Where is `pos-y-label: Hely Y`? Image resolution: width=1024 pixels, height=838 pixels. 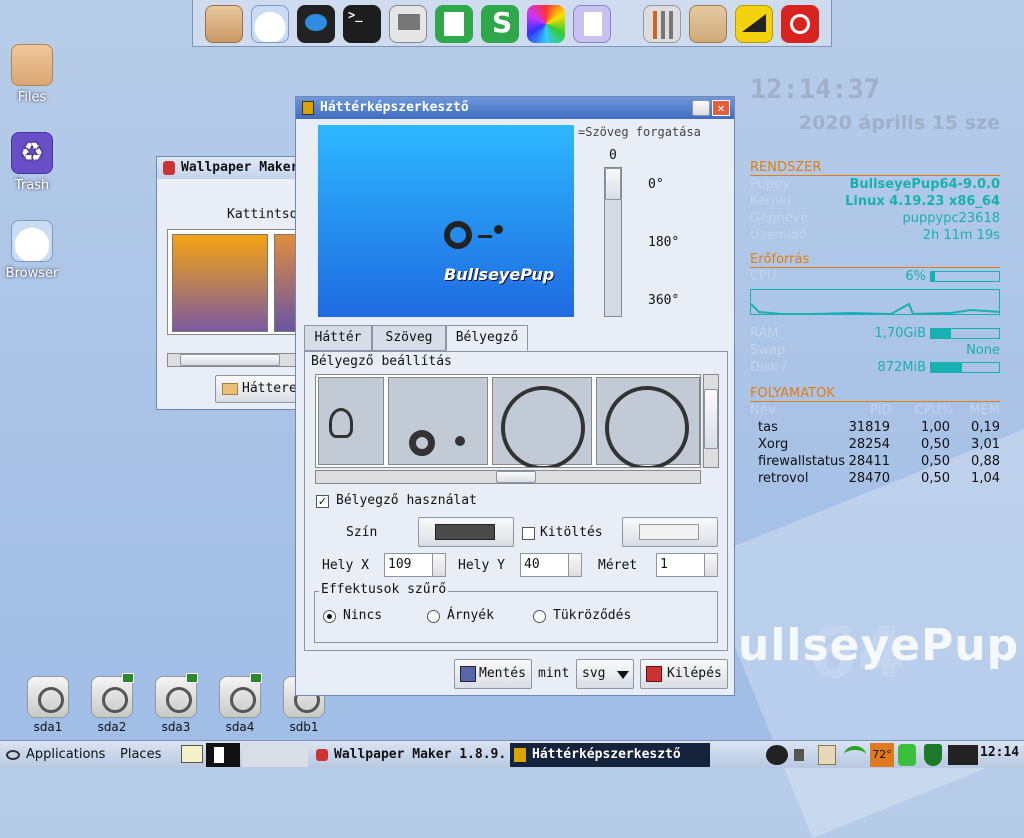
pos-y-label: Hely Y is located at coordinates (481, 565).